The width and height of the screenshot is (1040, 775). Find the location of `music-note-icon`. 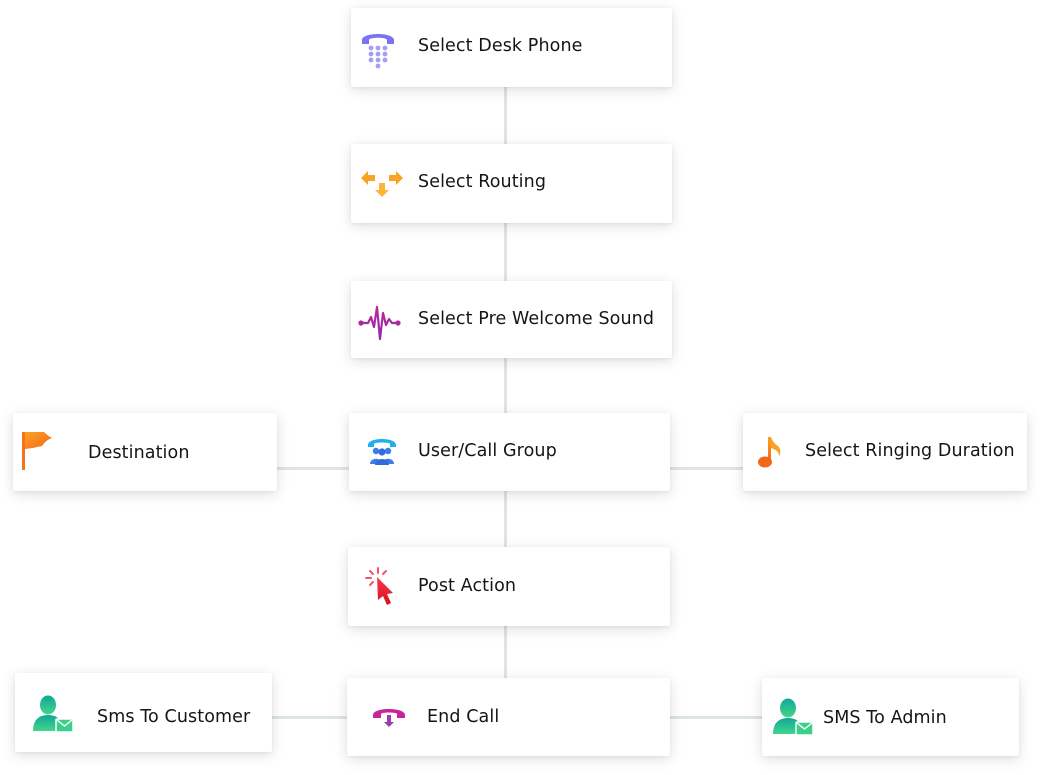

music-note-icon is located at coordinates (771, 452).